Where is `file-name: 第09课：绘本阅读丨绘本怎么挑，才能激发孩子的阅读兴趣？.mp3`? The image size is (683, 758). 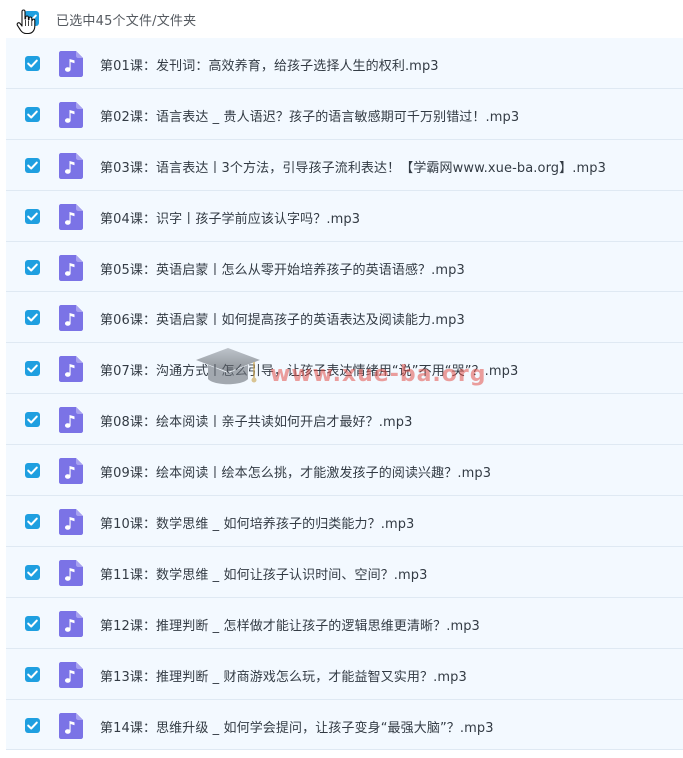 file-name: 第09课：绘本阅读丨绘本怎么挑，才能激发孩子的阅读兴趣？.mp3 is located at coordinates (295, 471).